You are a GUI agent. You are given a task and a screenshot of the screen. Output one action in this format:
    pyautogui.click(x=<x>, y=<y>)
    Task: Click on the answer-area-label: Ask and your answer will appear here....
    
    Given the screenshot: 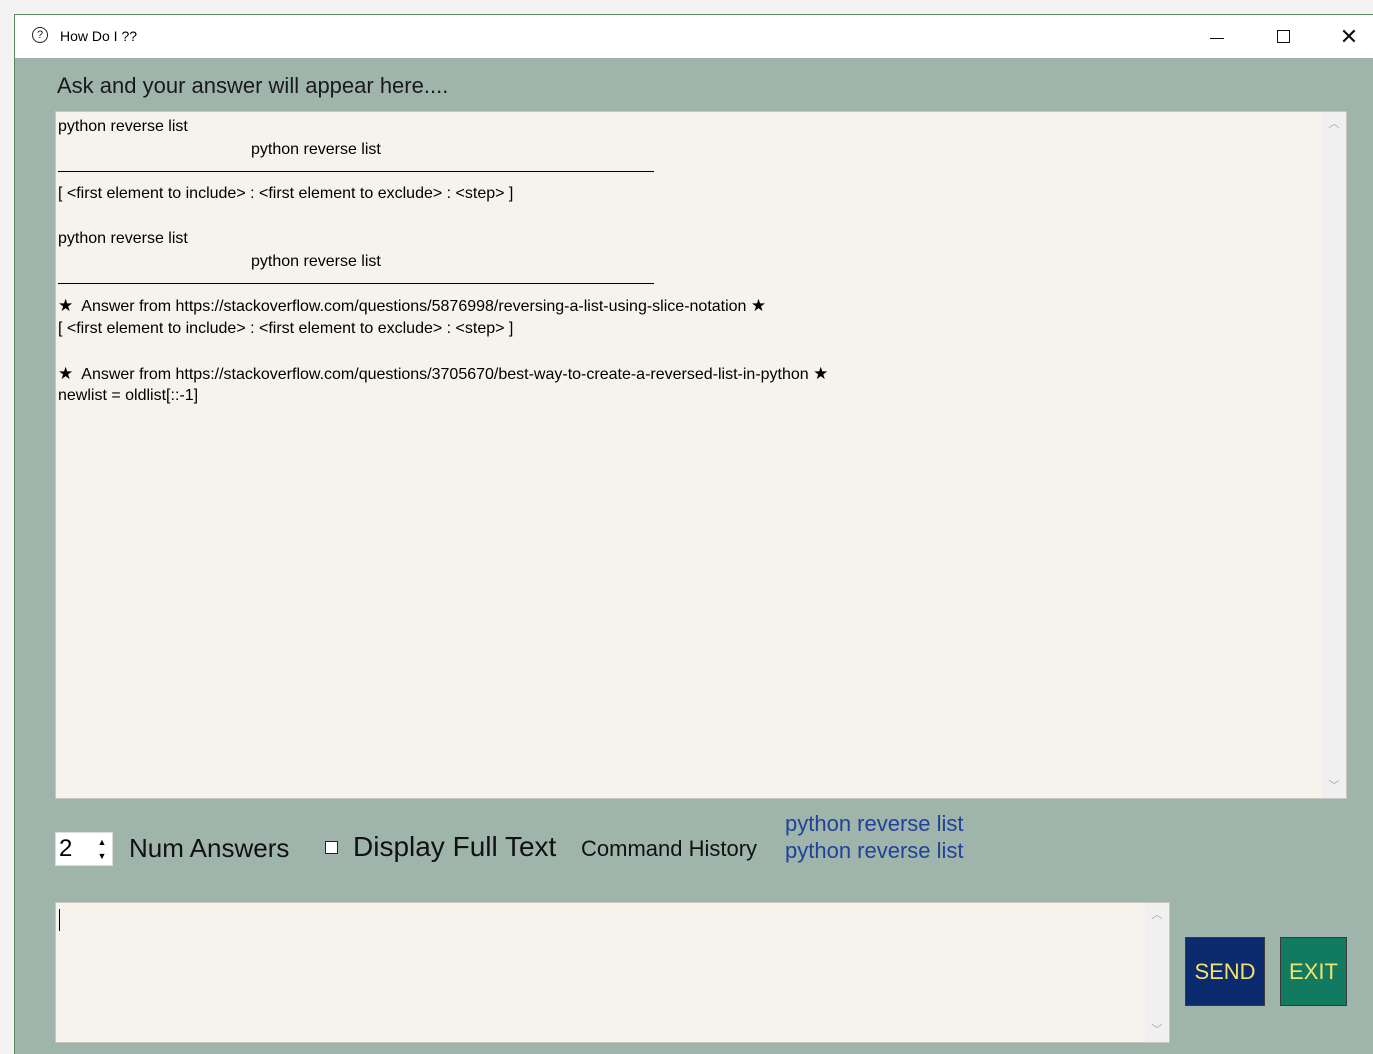 What is the action you would take?
    pyautogui.click(x=253, y=85)
    